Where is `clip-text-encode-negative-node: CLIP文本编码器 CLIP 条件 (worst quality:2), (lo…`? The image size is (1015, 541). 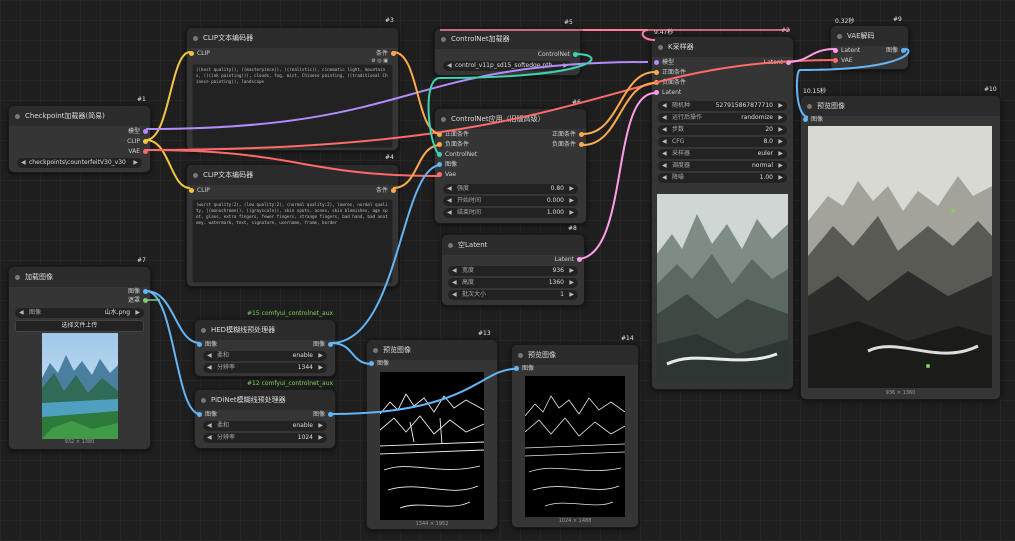 clip-text-encode-negative-node: CLIP文本编码器 CLIP 条件 (worst quality:2), (lo… is located at coordinates (292, 225).